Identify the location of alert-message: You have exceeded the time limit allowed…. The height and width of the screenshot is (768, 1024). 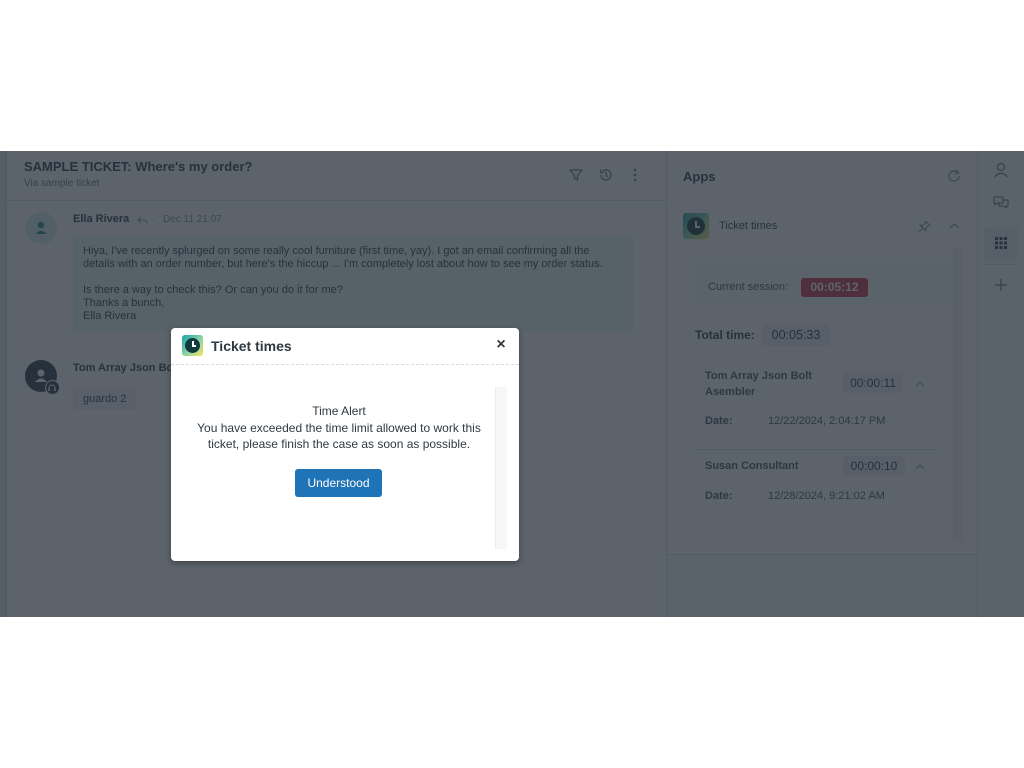
(339, 436).